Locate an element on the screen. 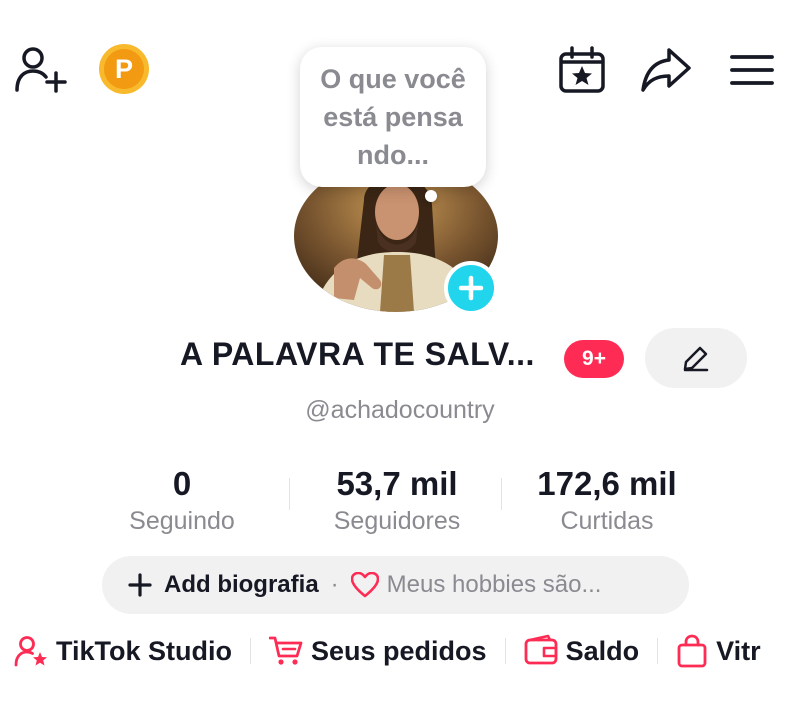 The width and height of the screenshot is (800, 703). stat-label: Curtidas is located at coordinates (607, 521).